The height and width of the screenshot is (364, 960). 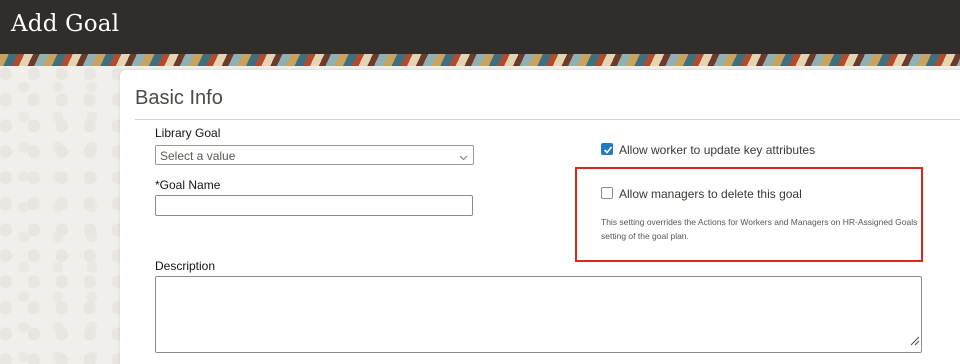 What do you see at coordinates (198, 156) in the screenshot?
I see `library-goal-select-value: Select a value` at bounding box center [198, 156].